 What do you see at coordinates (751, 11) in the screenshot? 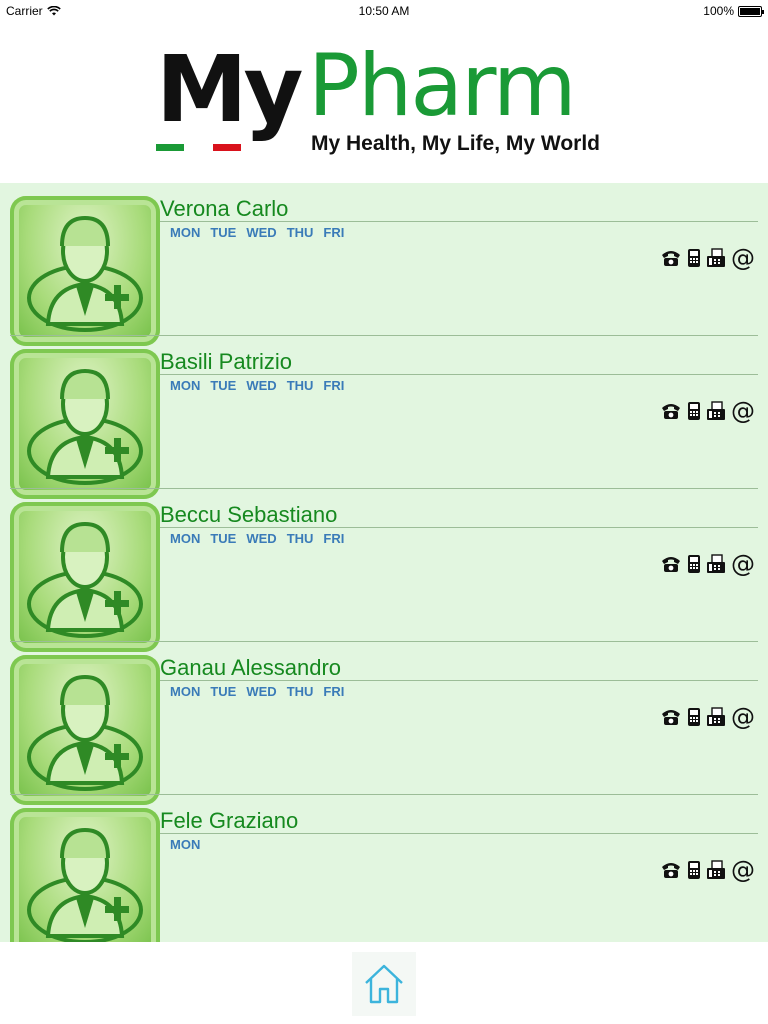
I see `battery-icon` at bounding box center [751, 11].